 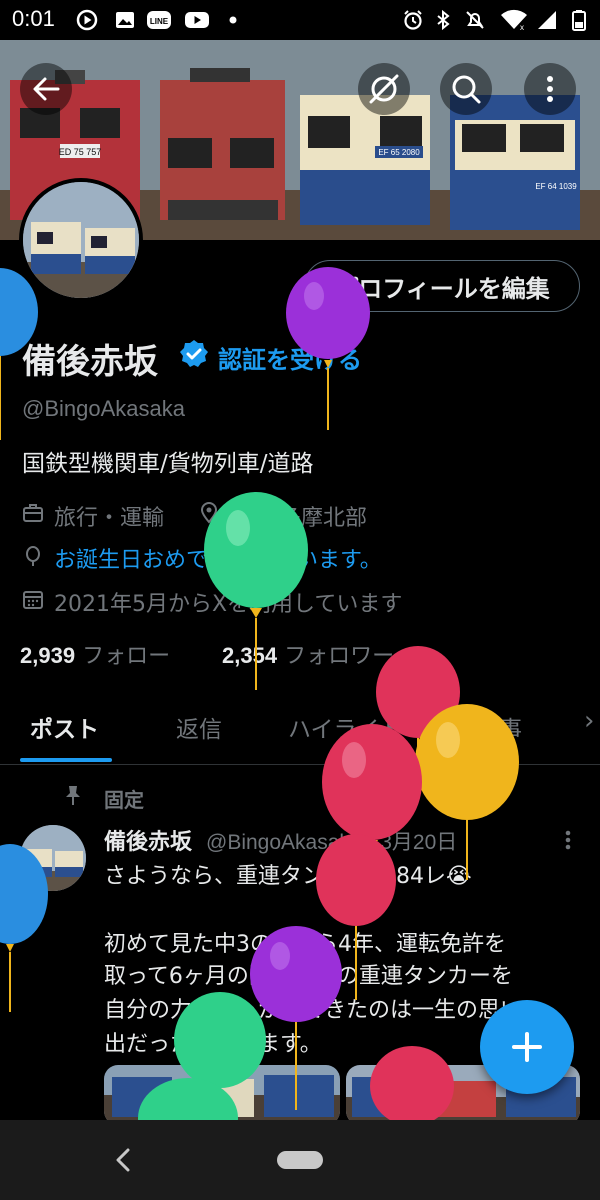 What do you see at coordinates (256, 591) in the screenshot?
I see `balloon-green-middle` at bounding box center [256, 591].